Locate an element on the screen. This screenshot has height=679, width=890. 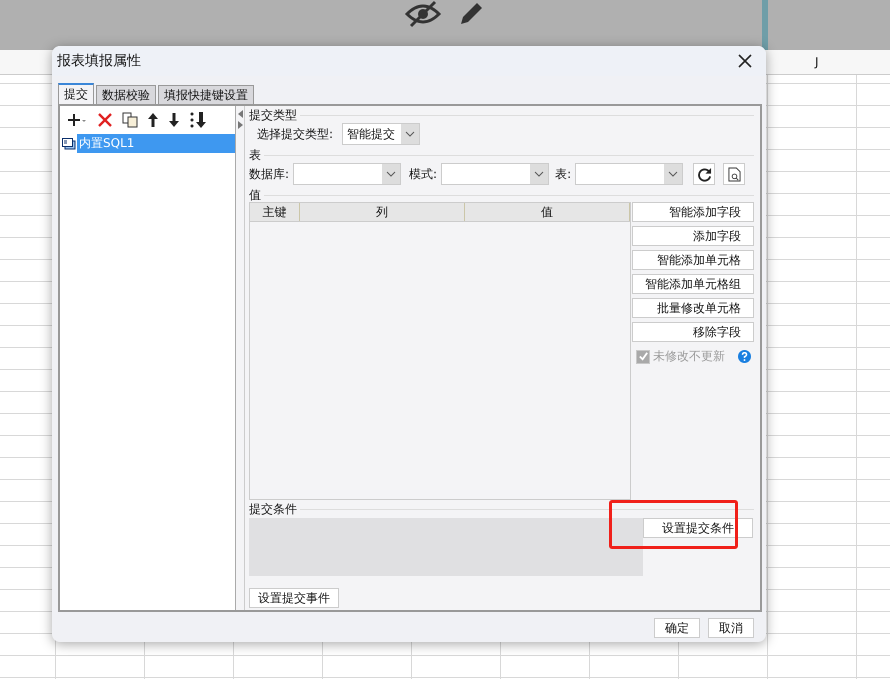
column-header: 值 is located at coordinates (547, 212).